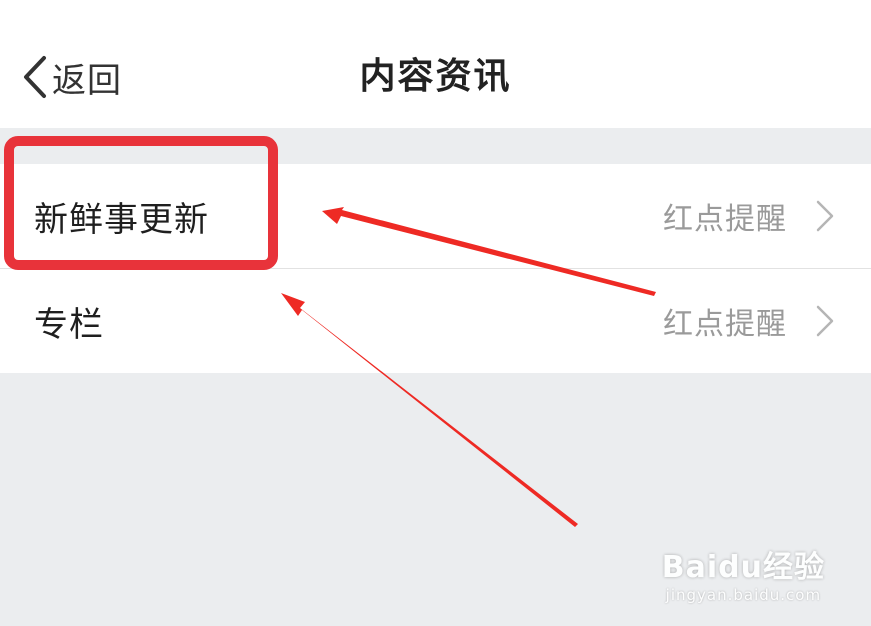  I want to click on row-label: 新鲜事更新, so click(121, 219).